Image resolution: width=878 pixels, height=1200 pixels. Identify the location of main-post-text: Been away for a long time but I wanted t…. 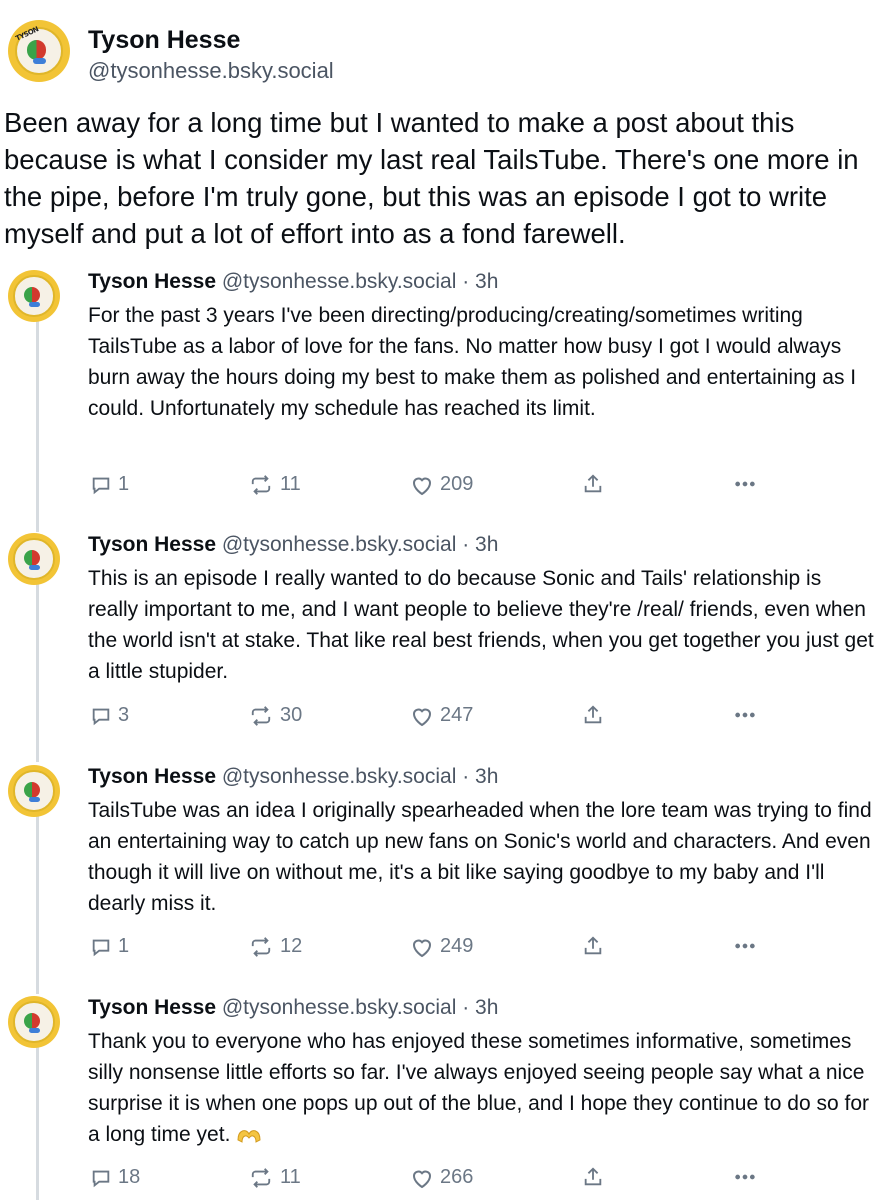
(431, 178).